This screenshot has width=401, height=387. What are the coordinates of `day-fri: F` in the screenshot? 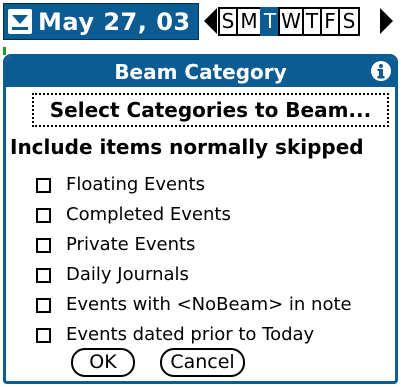 It's located at (330, 21).